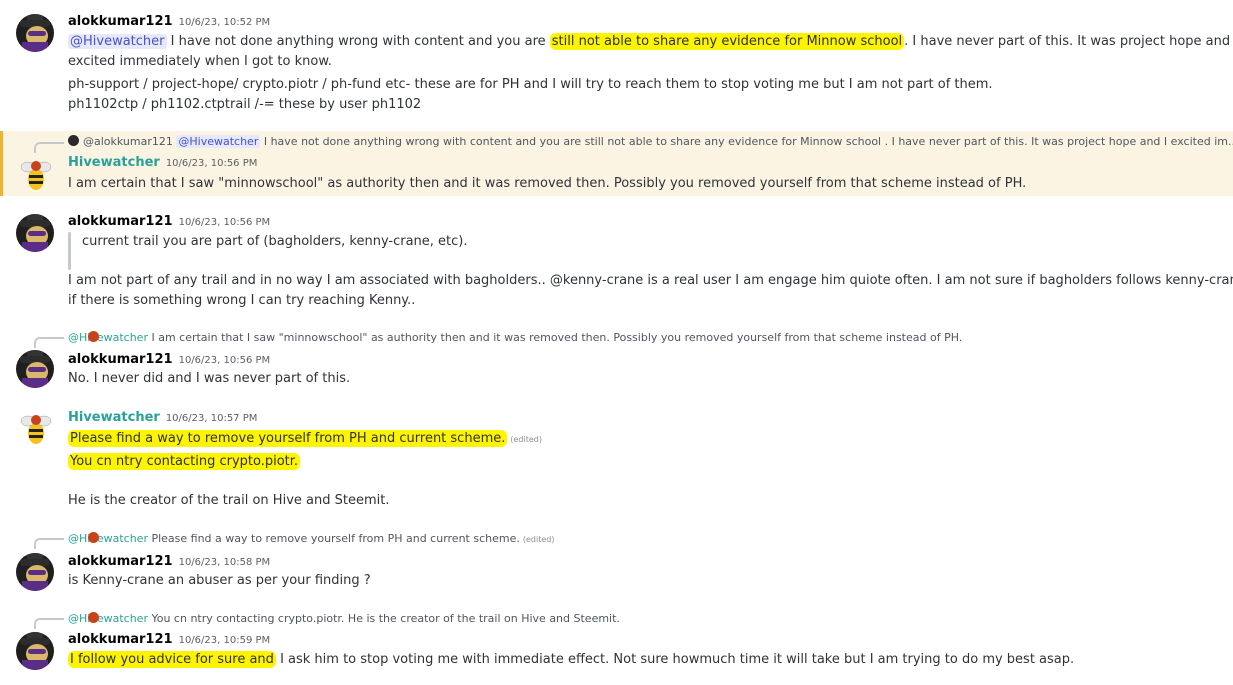 This screenshot has height=685, width=1233. What do you see at coordinates (172, 659) in the screenshot?
I see `highlight-mark: I follow you advice for sure and` at bounding box center [172, 659].